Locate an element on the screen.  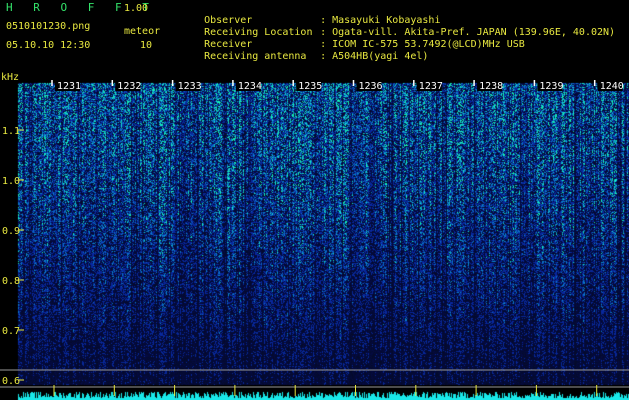
time-tick-label: 1232 is located at coordinates (129, 86).